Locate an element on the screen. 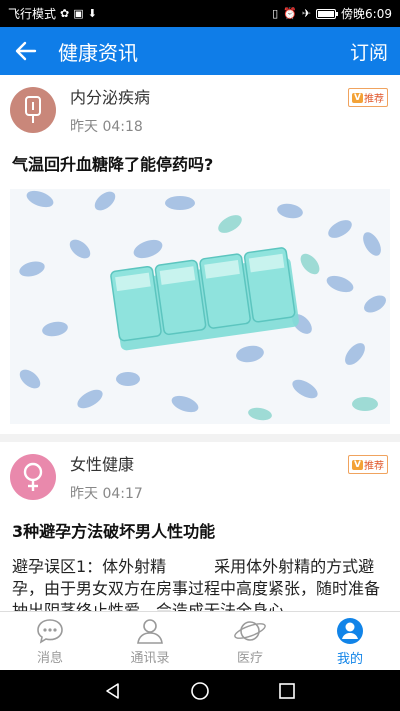 Image resolution: width=400 pixels, height=711 pixels. huawei-icon: ✿ is located at coordinates (65, 13).